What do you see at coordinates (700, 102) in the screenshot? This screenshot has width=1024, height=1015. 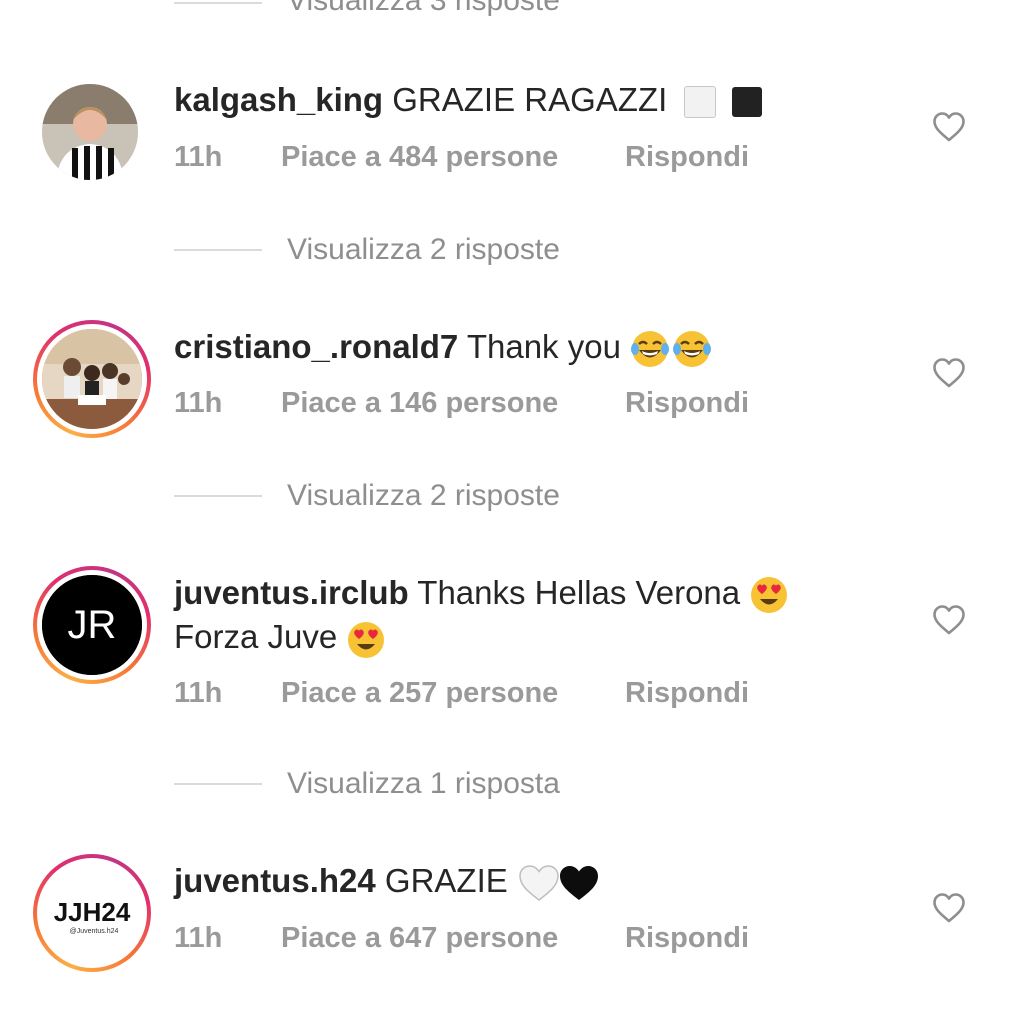 I see `white-square-emoji` at bounding box center [700, 102].